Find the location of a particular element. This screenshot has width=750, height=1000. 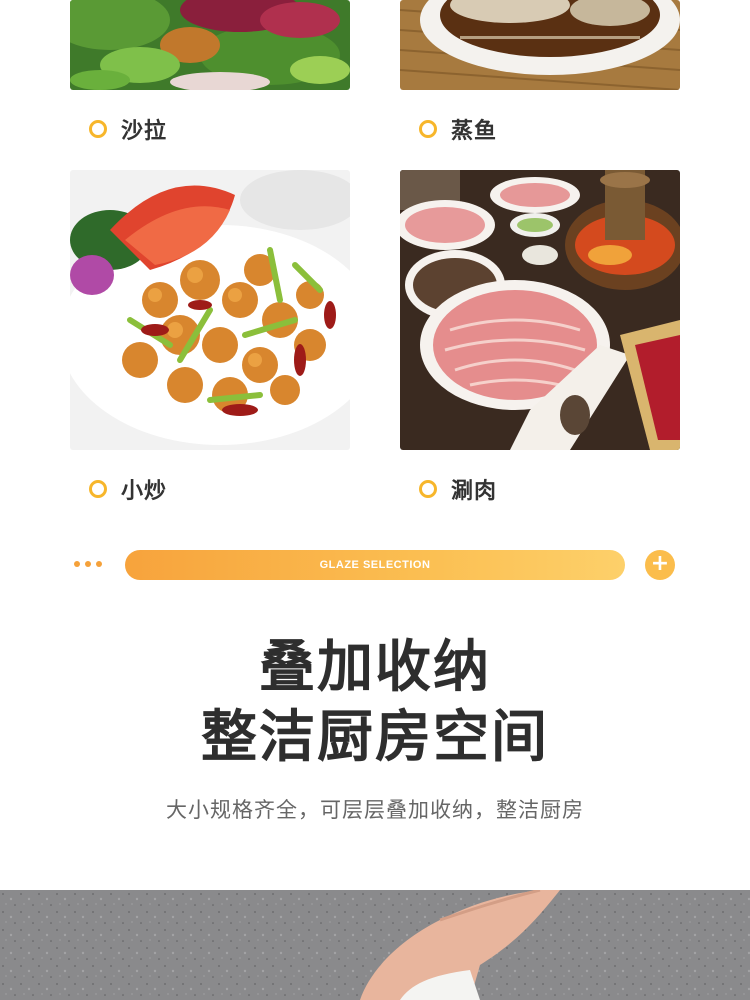

glaze-selection-banner: GLAZE SELECTION + is located at coordinates (375, 565).